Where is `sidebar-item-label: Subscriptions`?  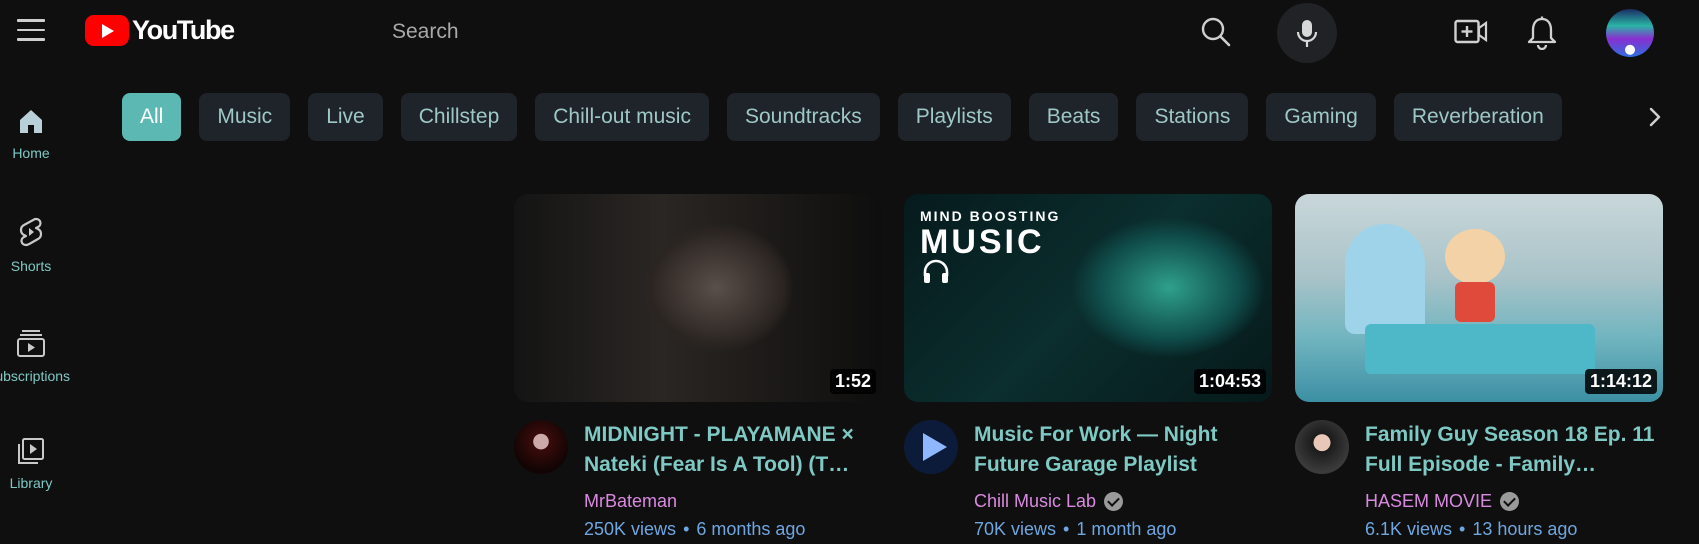
sidebar-item-label: Subscriptions is located at coordinates (35, 376).